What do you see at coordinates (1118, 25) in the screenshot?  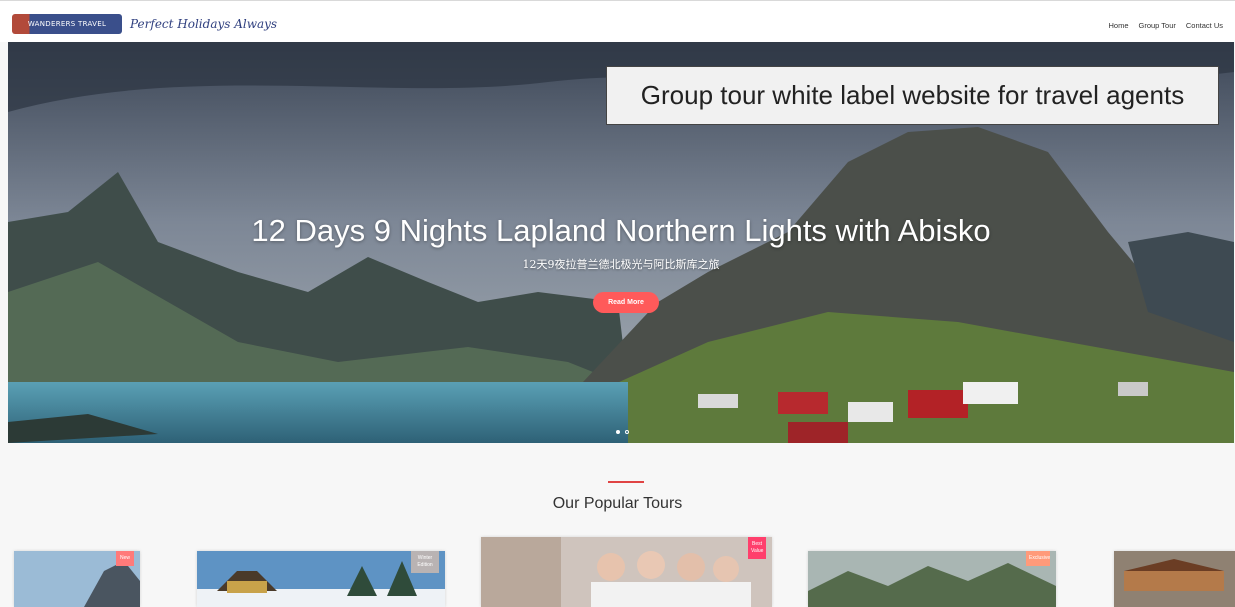 I see `nav-home: Home` at bounding box center [1118, 25].